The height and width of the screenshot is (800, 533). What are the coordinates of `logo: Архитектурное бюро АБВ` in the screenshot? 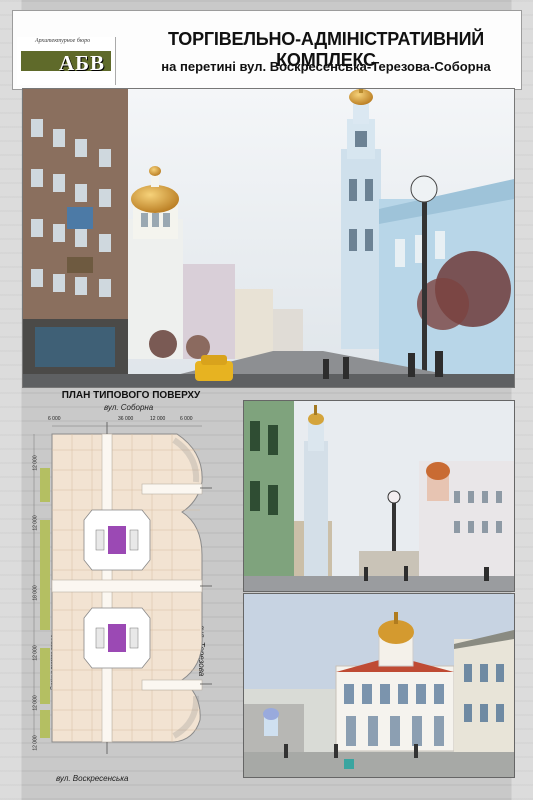 It's located at (66, 61).